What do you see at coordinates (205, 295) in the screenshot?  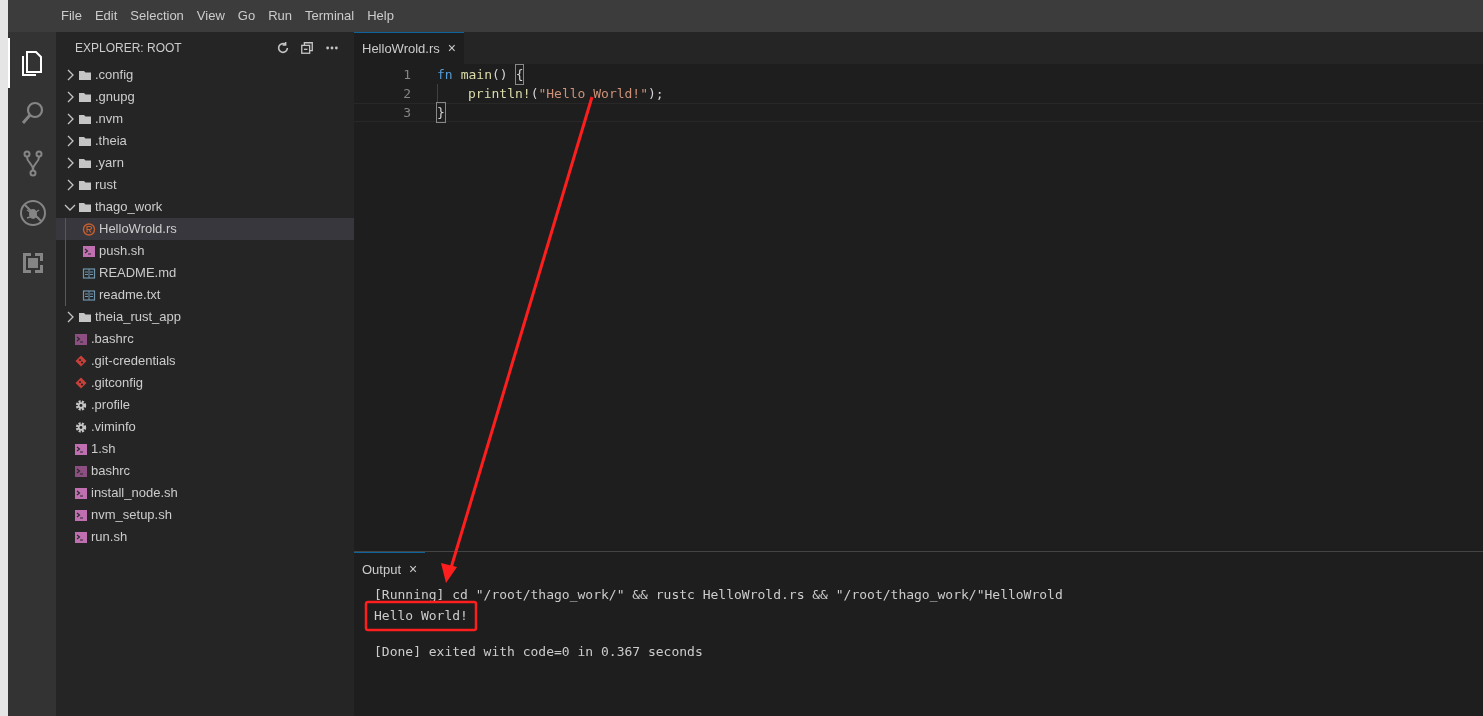 I see `tree-item: readme.txt` at bounding box center [205, 295].